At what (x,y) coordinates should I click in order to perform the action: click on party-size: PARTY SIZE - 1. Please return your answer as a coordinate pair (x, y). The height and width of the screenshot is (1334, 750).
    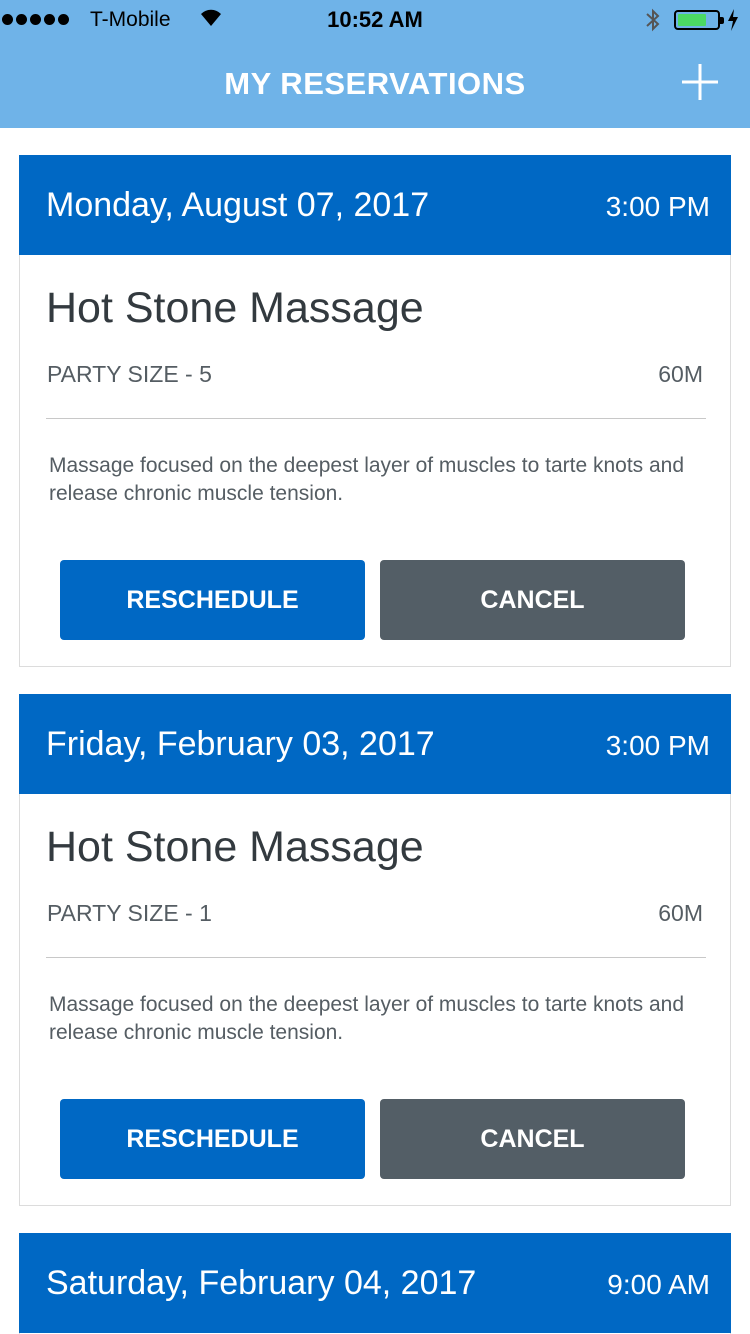
    Looking at the image, I should click on (129, 913).